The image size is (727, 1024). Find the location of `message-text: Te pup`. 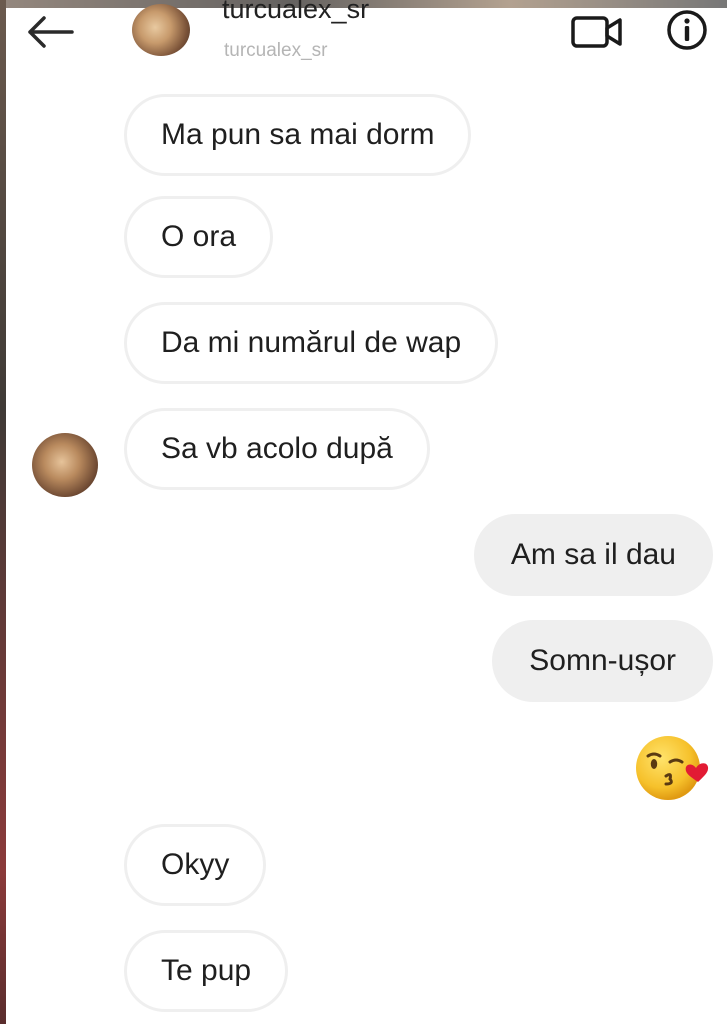

message-text: Te pup is located at coordinates (206, 970).